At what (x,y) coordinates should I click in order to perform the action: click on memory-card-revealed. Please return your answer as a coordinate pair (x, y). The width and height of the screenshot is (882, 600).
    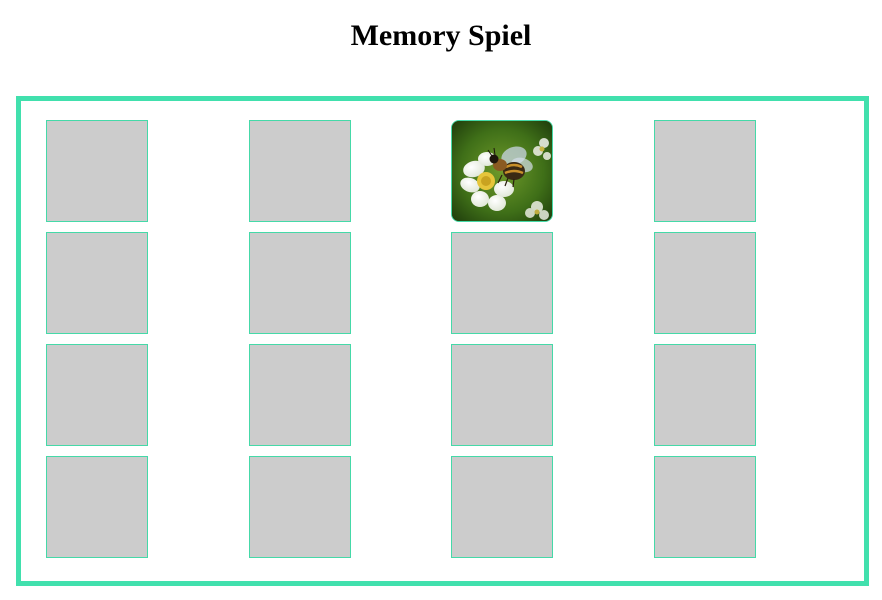
    Looking at the image, I should click on (502, 171).